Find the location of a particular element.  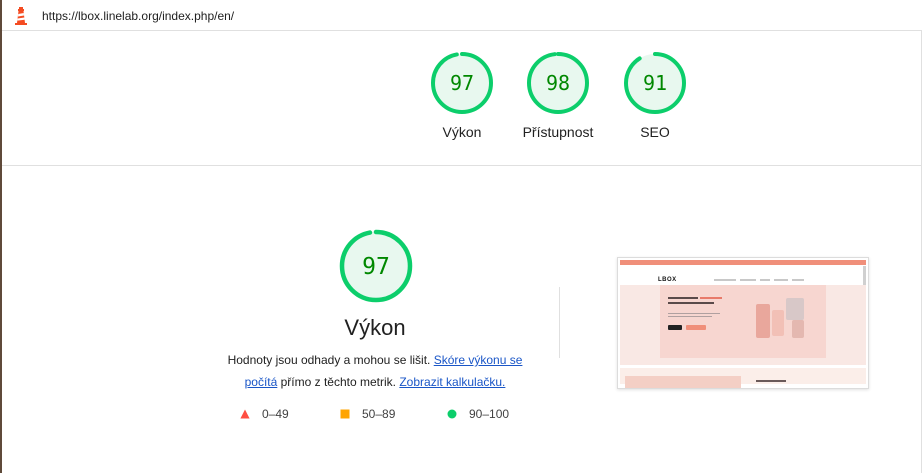

orange-square-icon is located at coordinates (345, 414).